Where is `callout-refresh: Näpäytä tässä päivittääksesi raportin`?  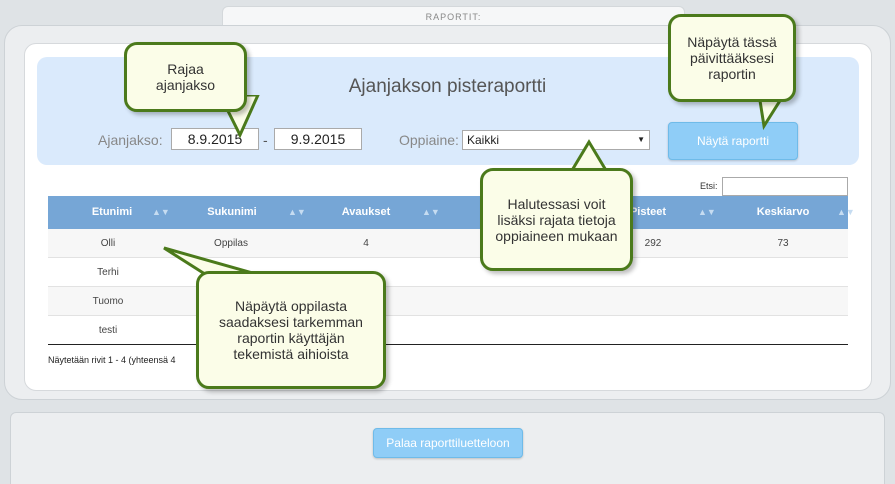 callout-refresh: Näpäytä tässä päivittääksesi raportin is located at coordinates (732, 58).